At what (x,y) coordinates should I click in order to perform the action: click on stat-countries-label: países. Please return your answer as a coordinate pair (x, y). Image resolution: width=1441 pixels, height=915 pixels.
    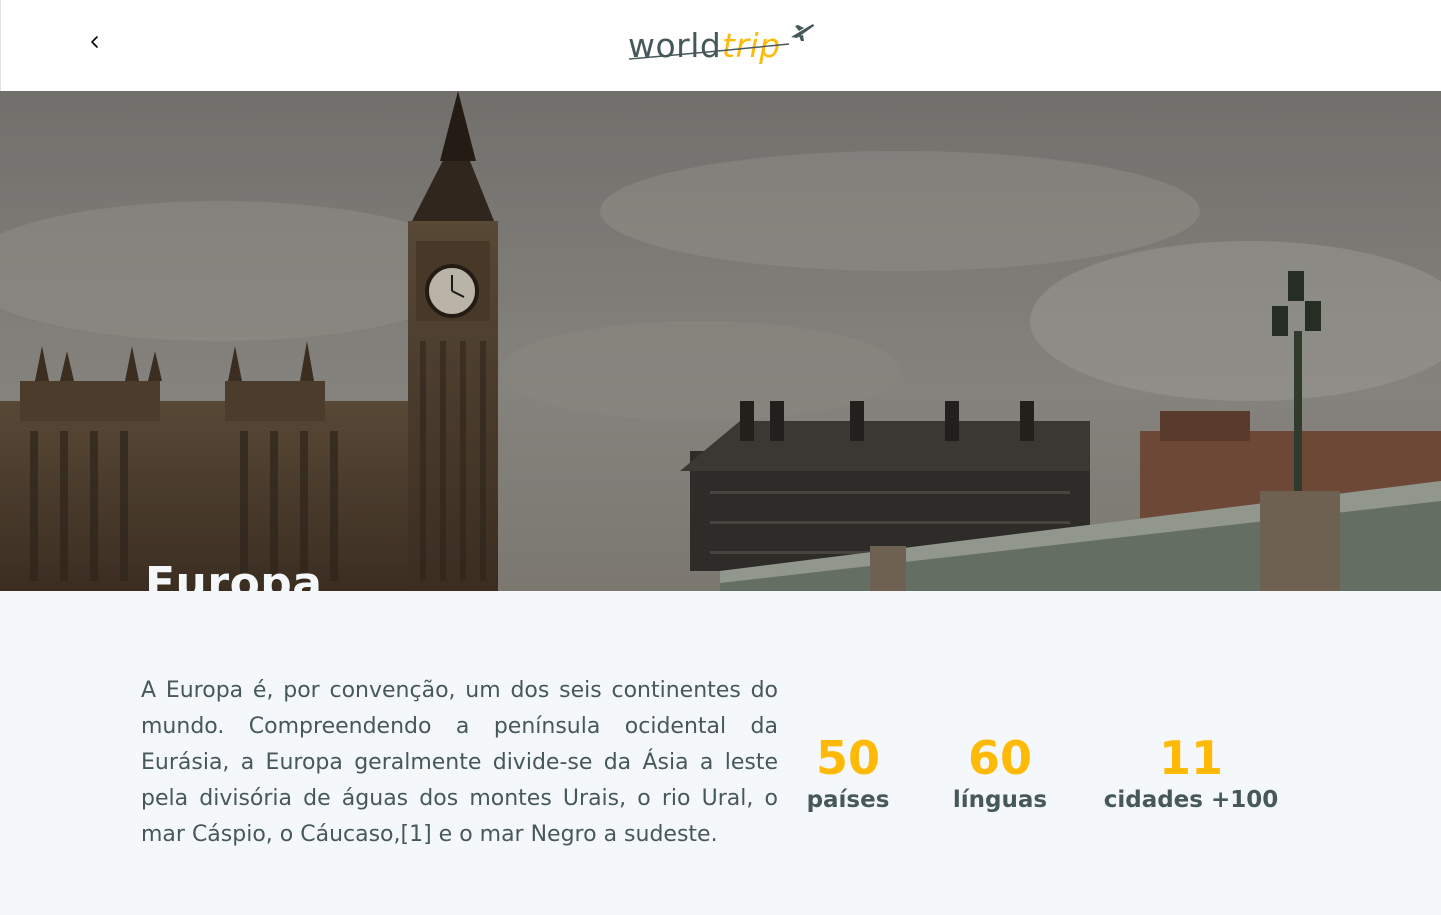
    Looking at the image, I should click on (848, 800).